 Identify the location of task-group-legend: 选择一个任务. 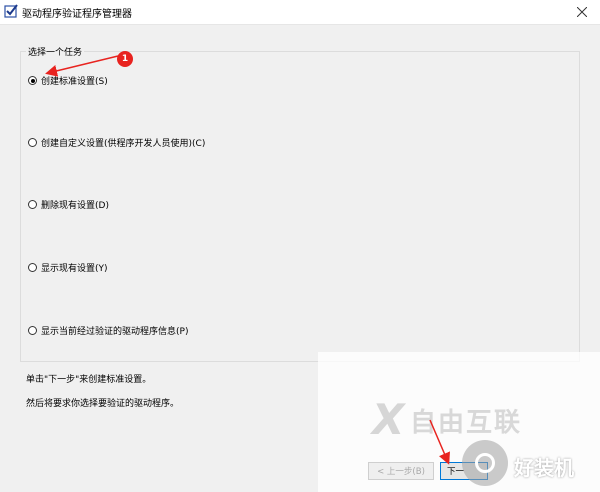
(55, 51).